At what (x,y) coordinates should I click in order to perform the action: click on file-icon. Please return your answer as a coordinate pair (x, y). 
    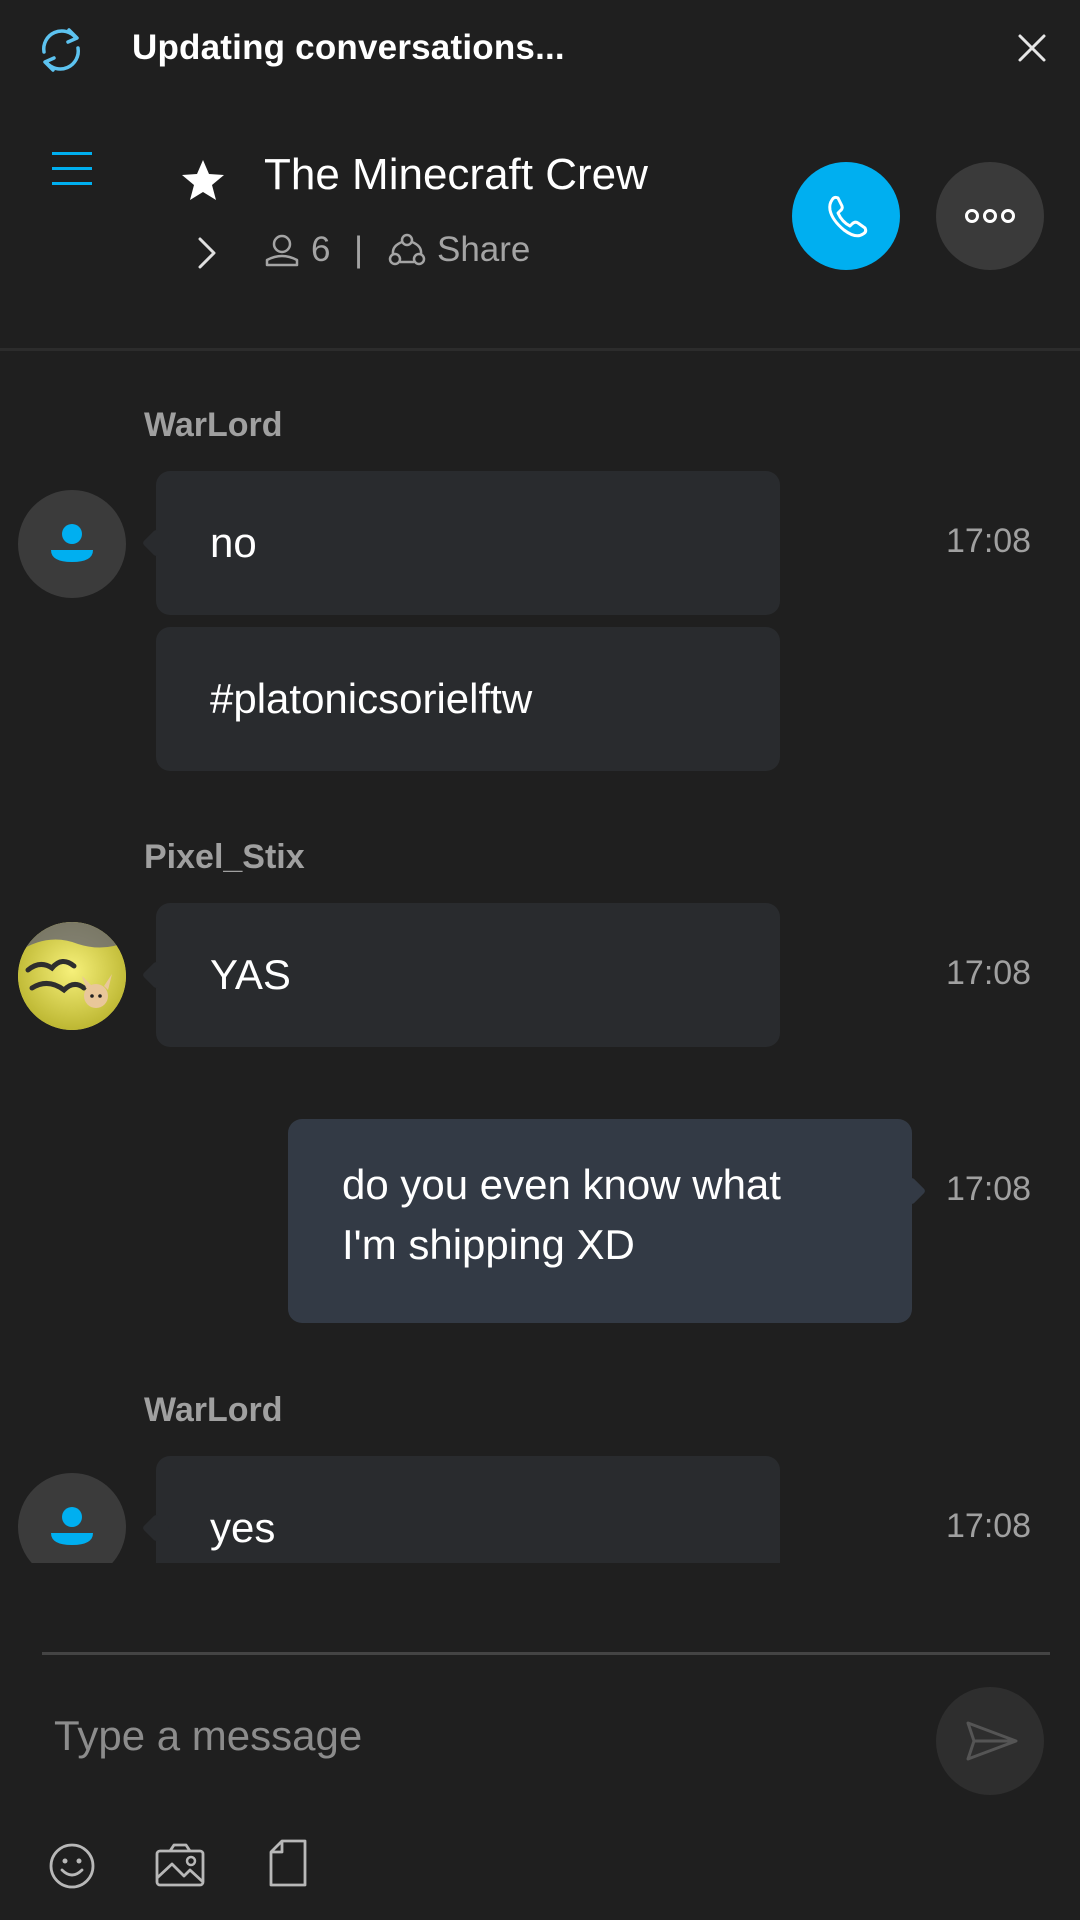
    Looking at the image, I should click on (288, 1863).